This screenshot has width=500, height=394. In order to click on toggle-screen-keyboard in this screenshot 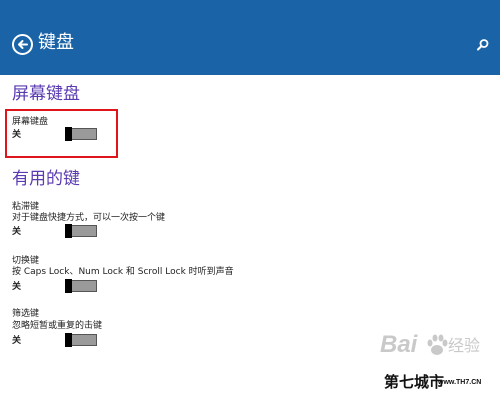, I will do `click(81, 134)`.